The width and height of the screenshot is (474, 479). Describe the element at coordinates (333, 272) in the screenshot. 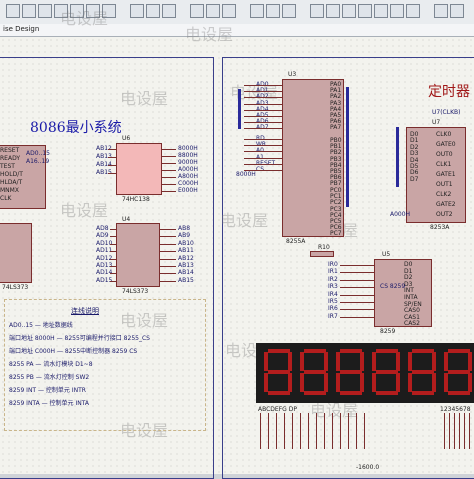

I see `u5-ir-label: IR1` at that location.